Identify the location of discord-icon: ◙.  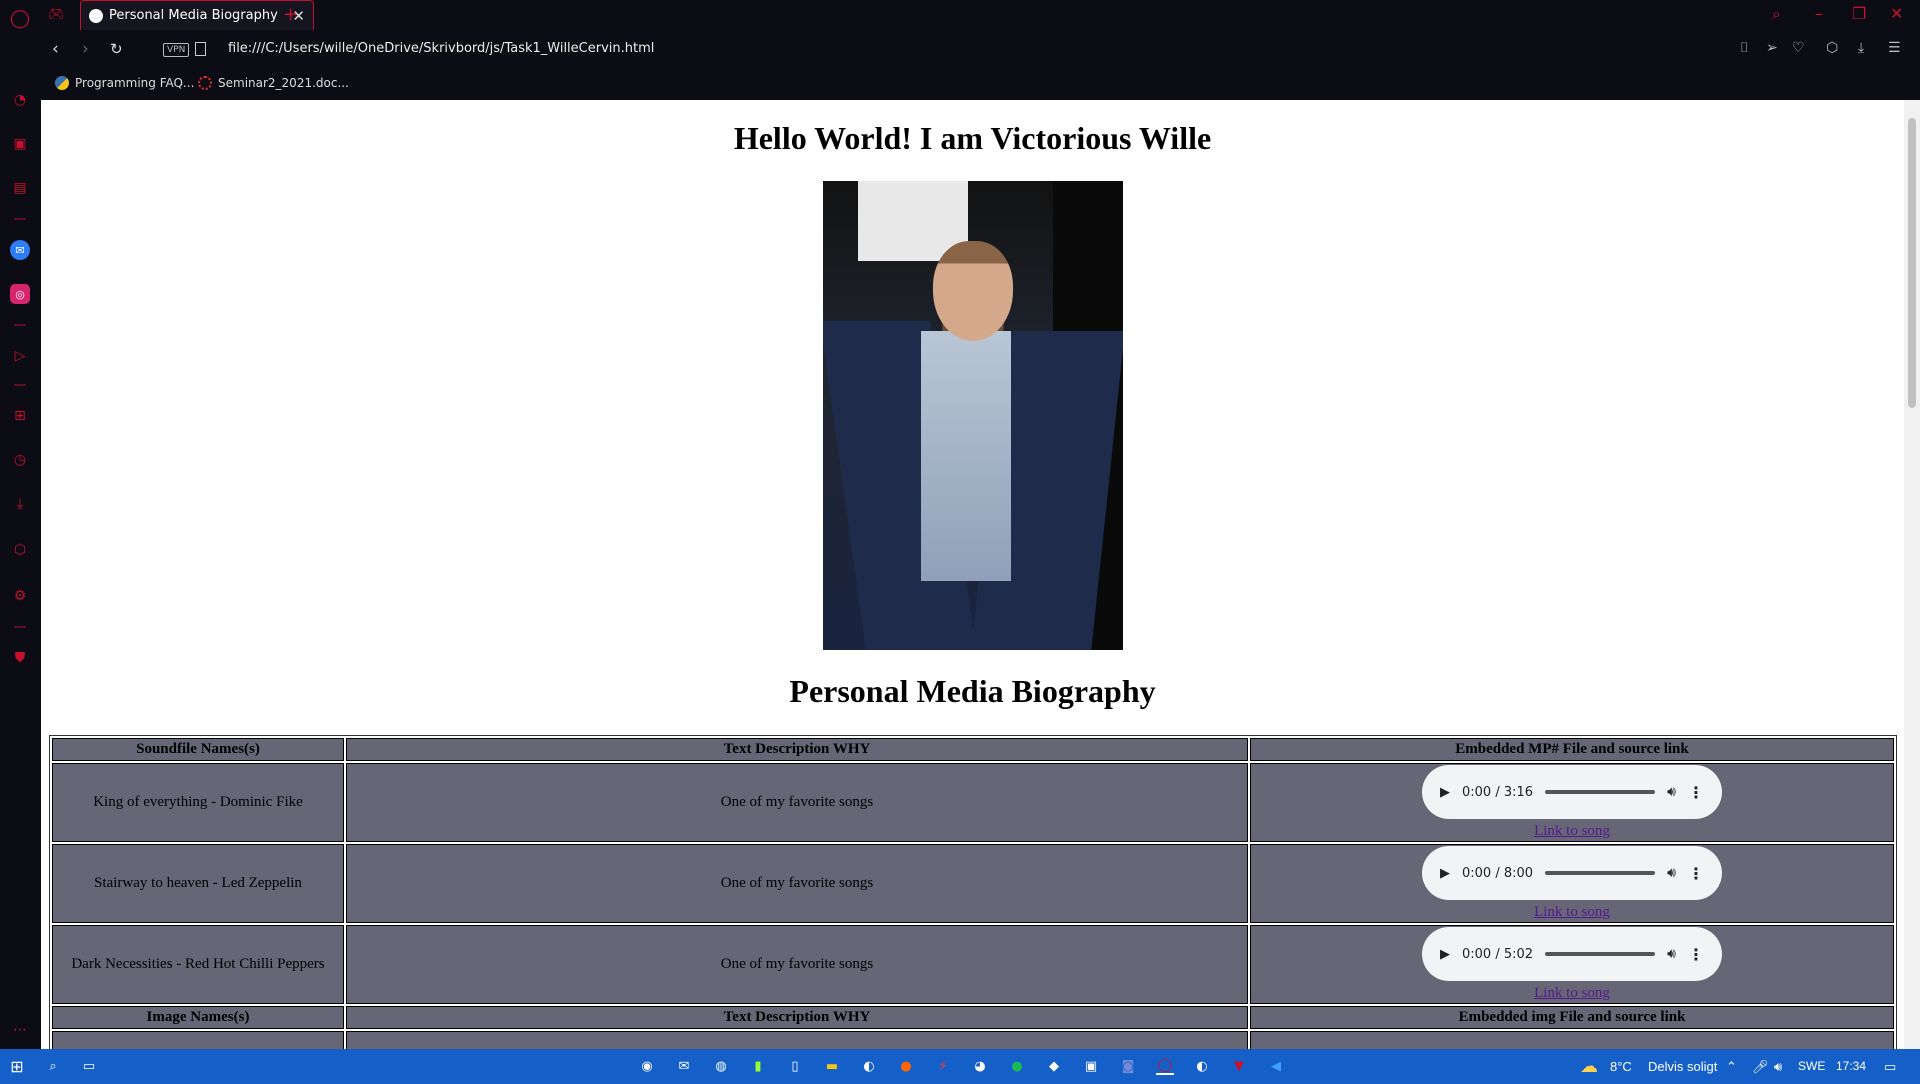
(1128, 1066).